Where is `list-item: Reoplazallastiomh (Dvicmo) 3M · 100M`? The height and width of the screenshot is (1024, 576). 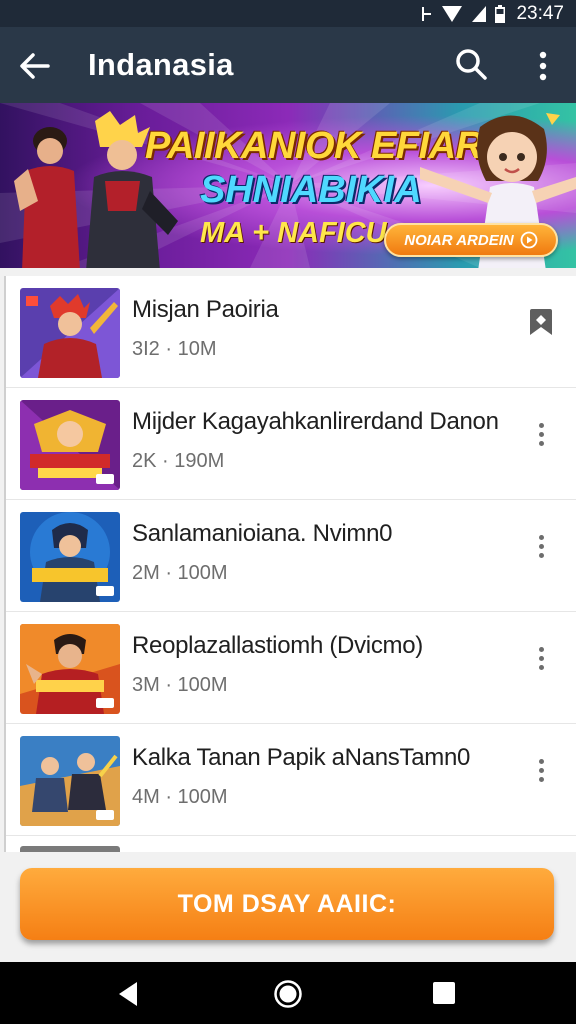 list-item: Reoplazallastiomh (Dvicmo) 3M · 100M is located at coordinates (291, 668).